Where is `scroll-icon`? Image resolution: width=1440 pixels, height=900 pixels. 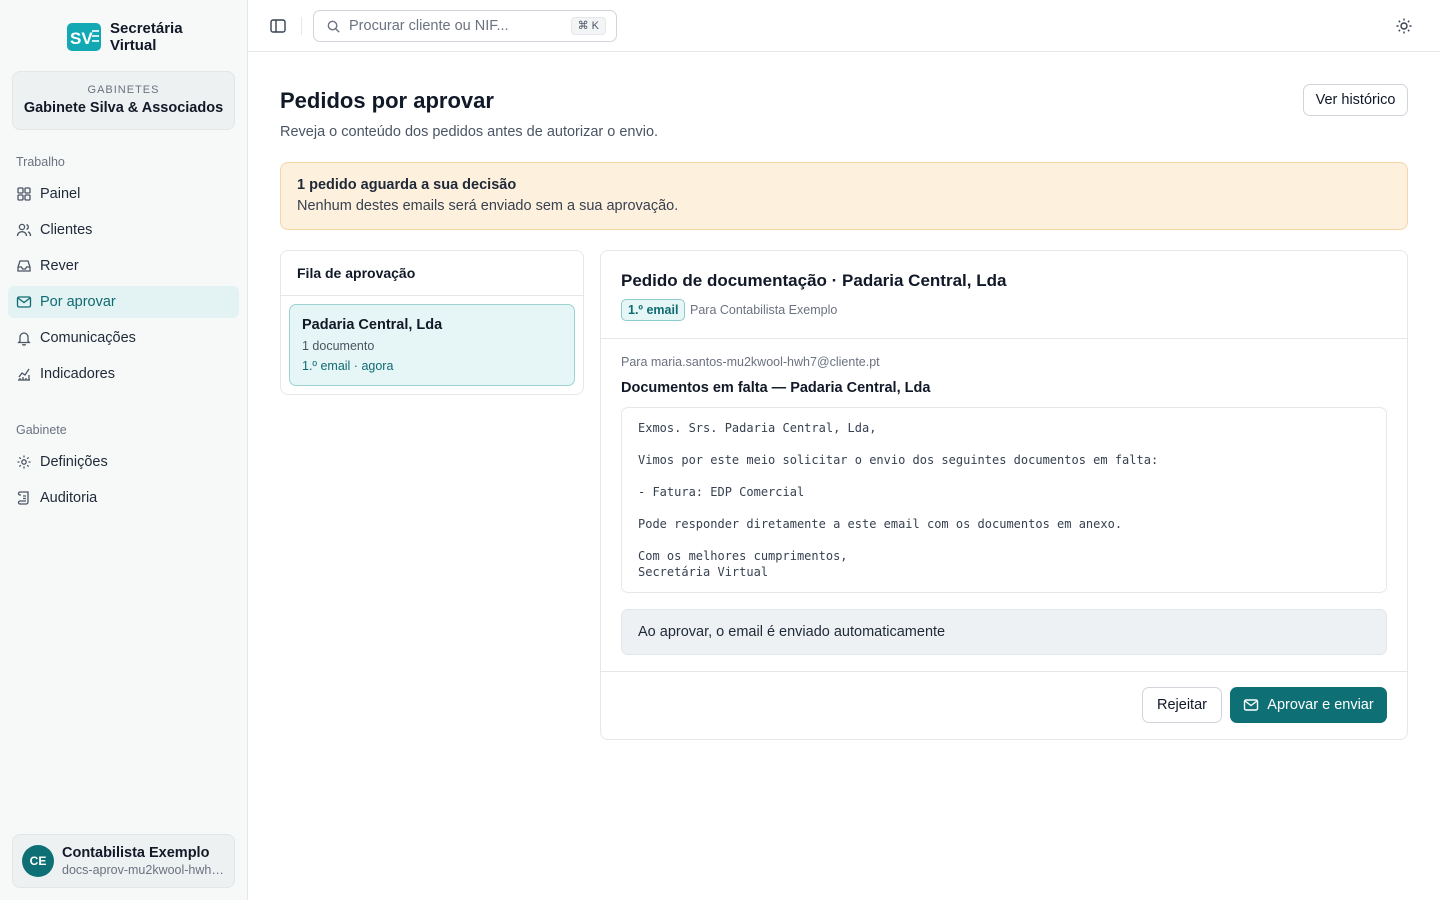
scroll-icon is located at coordinates (24, 498).